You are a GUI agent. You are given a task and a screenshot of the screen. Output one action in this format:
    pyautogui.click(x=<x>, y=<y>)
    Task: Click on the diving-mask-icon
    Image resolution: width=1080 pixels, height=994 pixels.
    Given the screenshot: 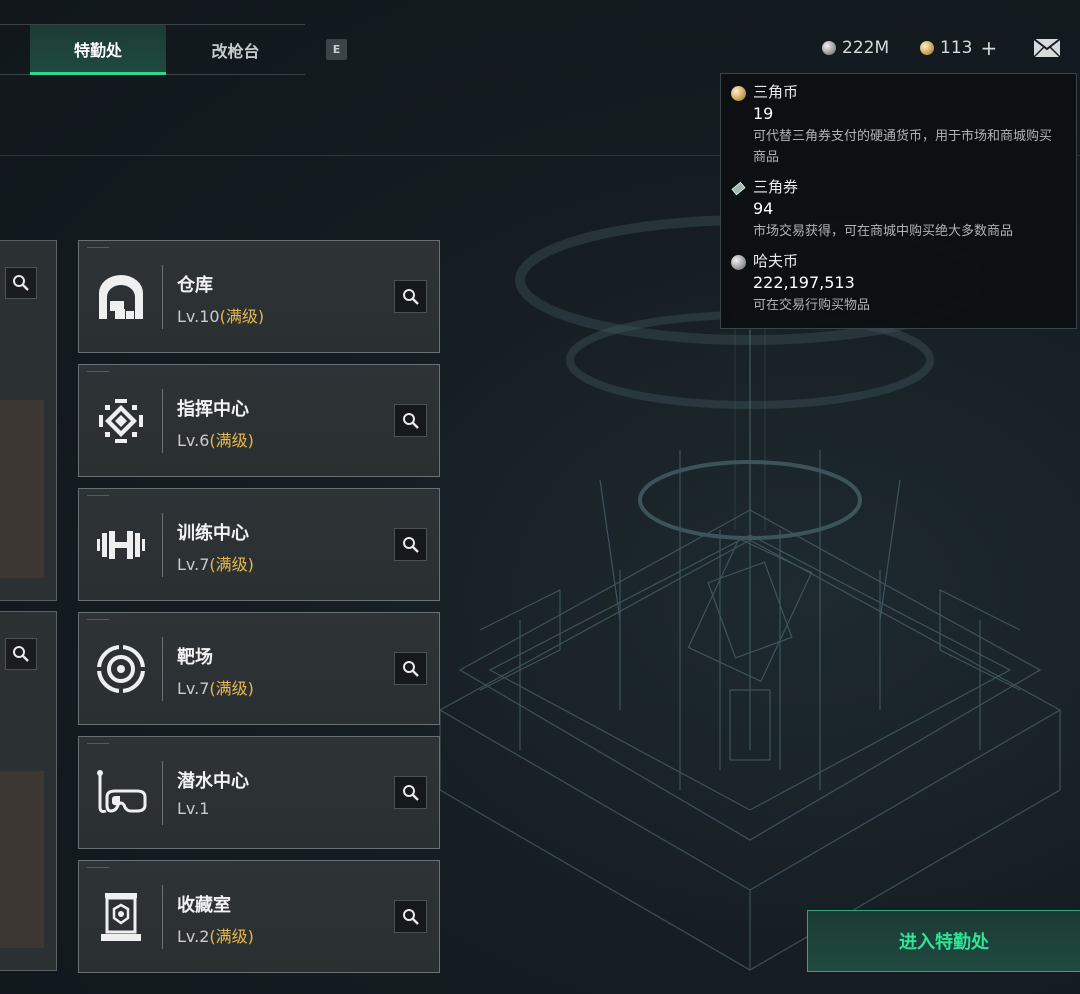 What is the action you would take?
    pyautogui.click(x=122, y=791)
    